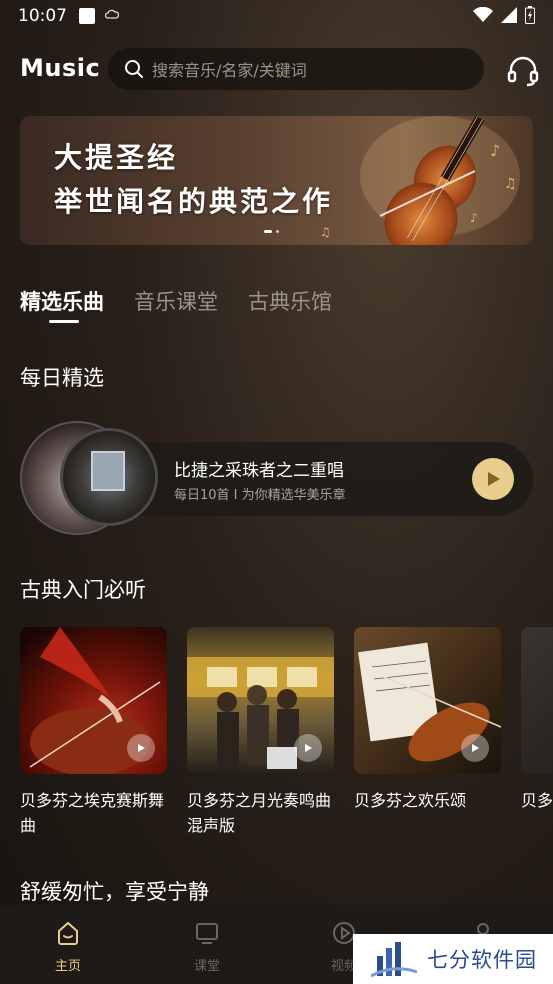 This screenshot has width=553, height=984. I want to click on watermark-text: 七分软件园, so click(482, 960).